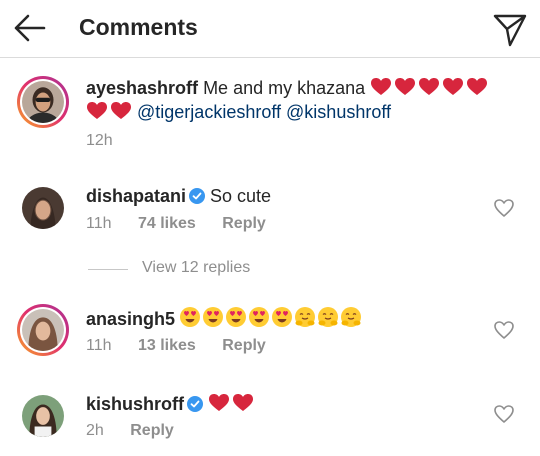  What do you see at coordinates (108, 269) in the screenshot?
I see `replies-divider` at bounding box center [108, 269].